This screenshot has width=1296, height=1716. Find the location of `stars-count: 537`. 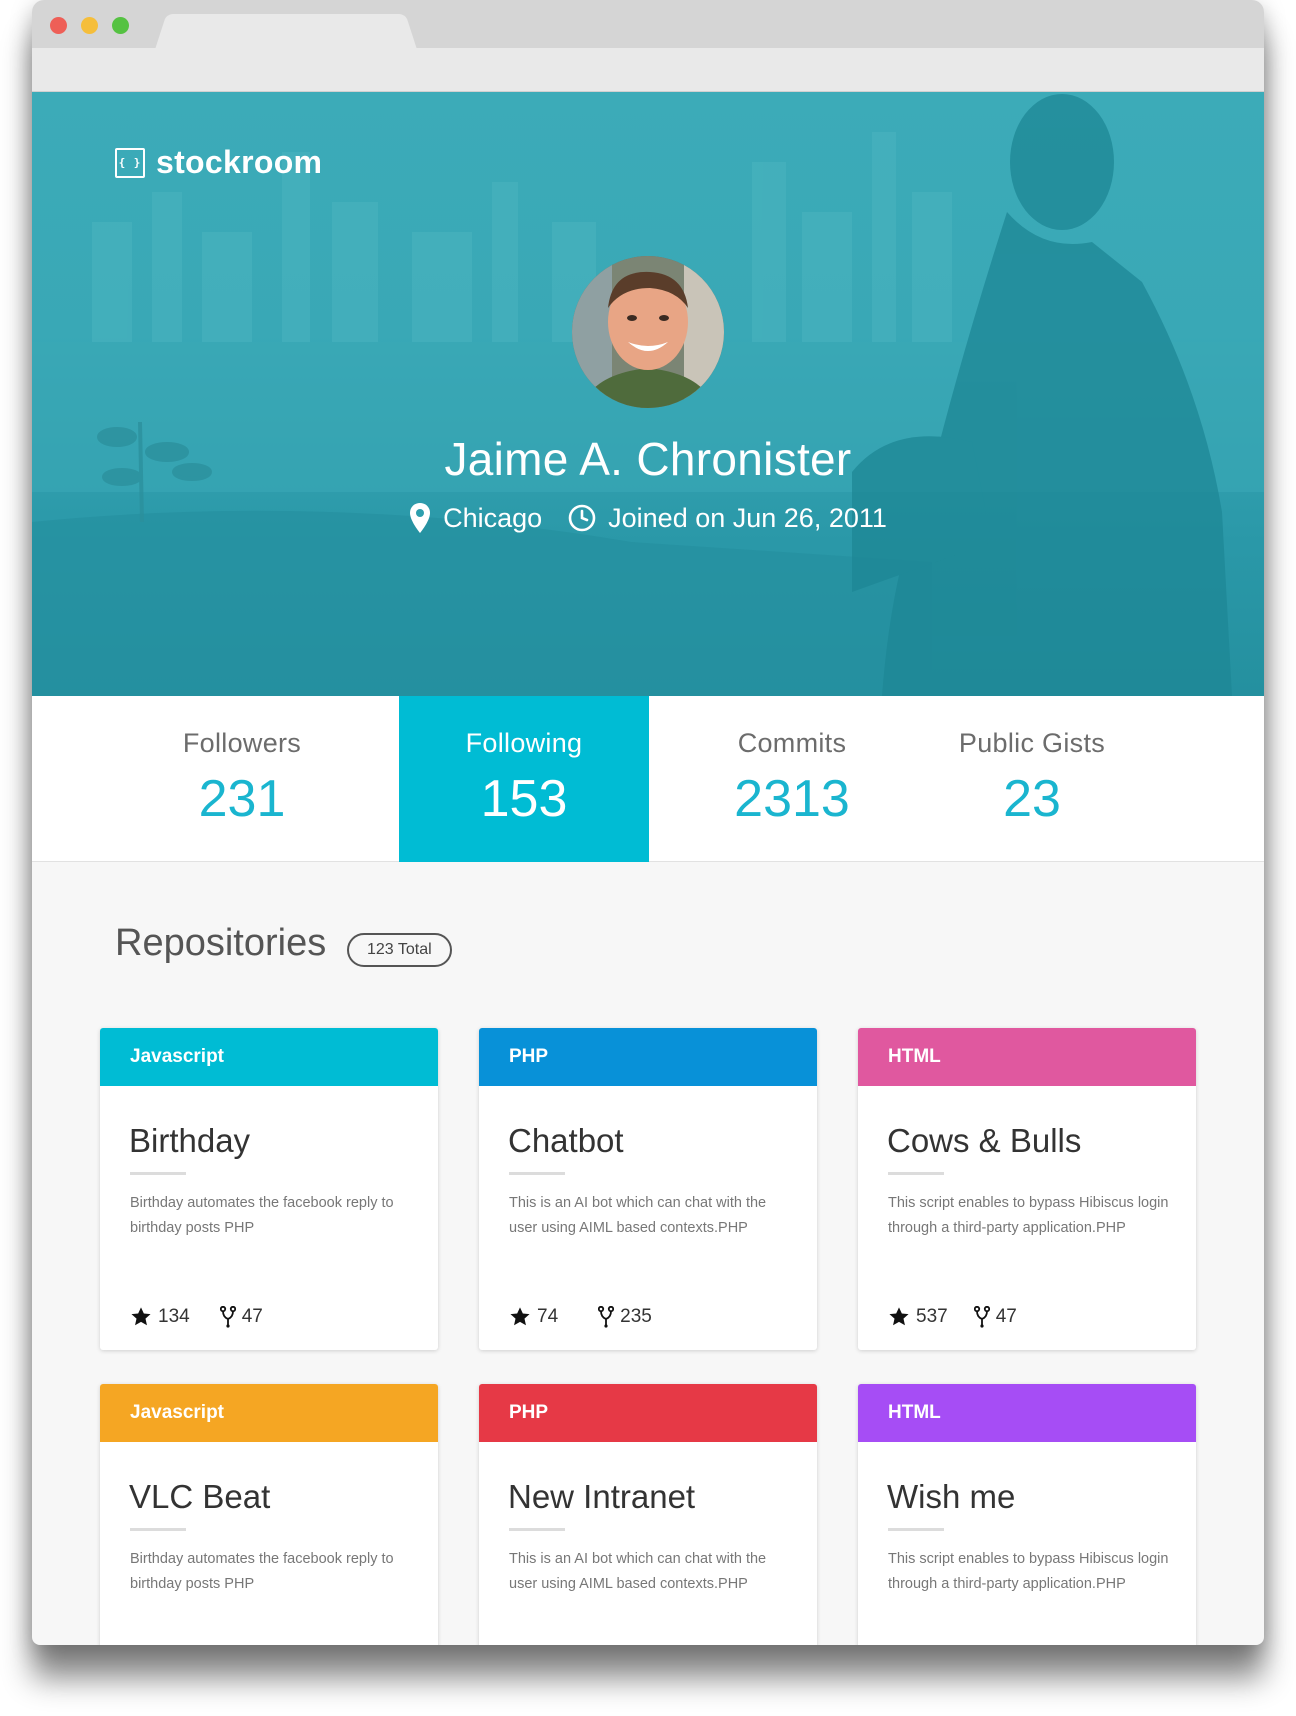

stars-count: 537 is located at coordinates (932, 1316).